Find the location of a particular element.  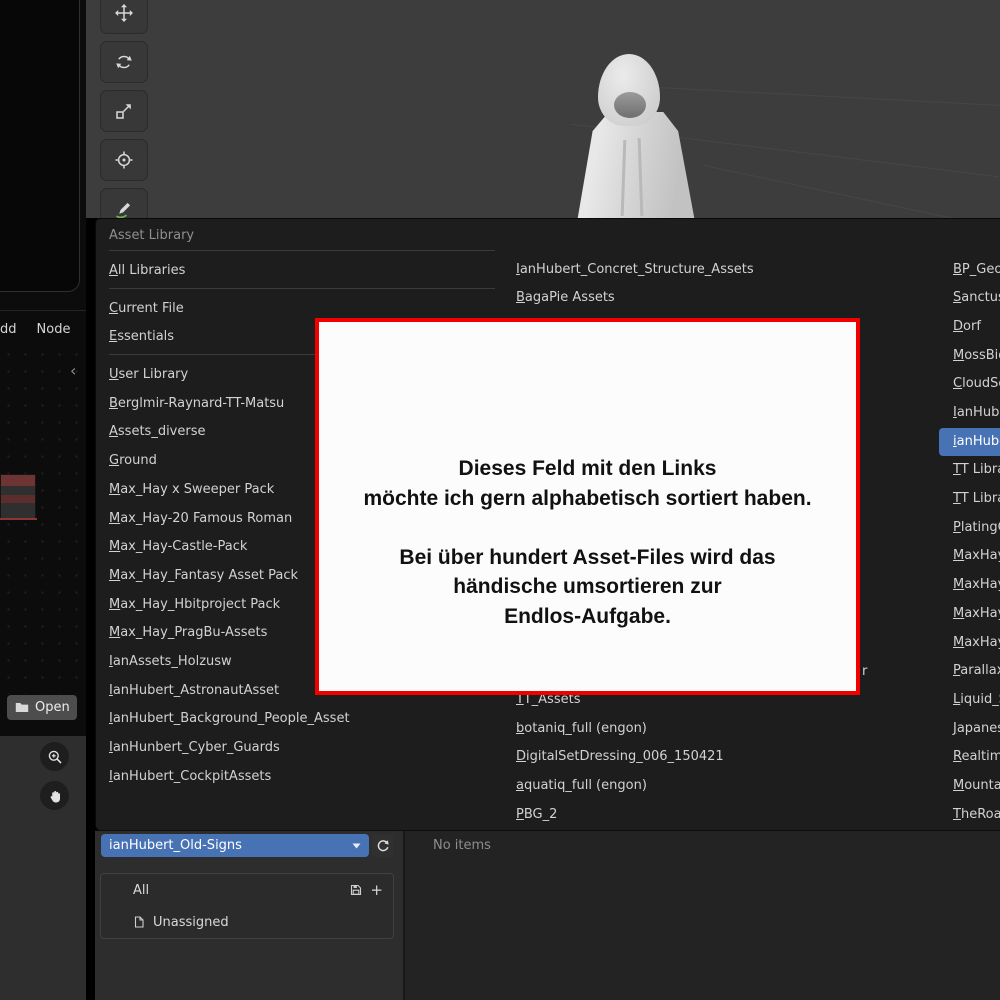

asset-library-menu-item: Parallax is located at coordinates (969, 671).